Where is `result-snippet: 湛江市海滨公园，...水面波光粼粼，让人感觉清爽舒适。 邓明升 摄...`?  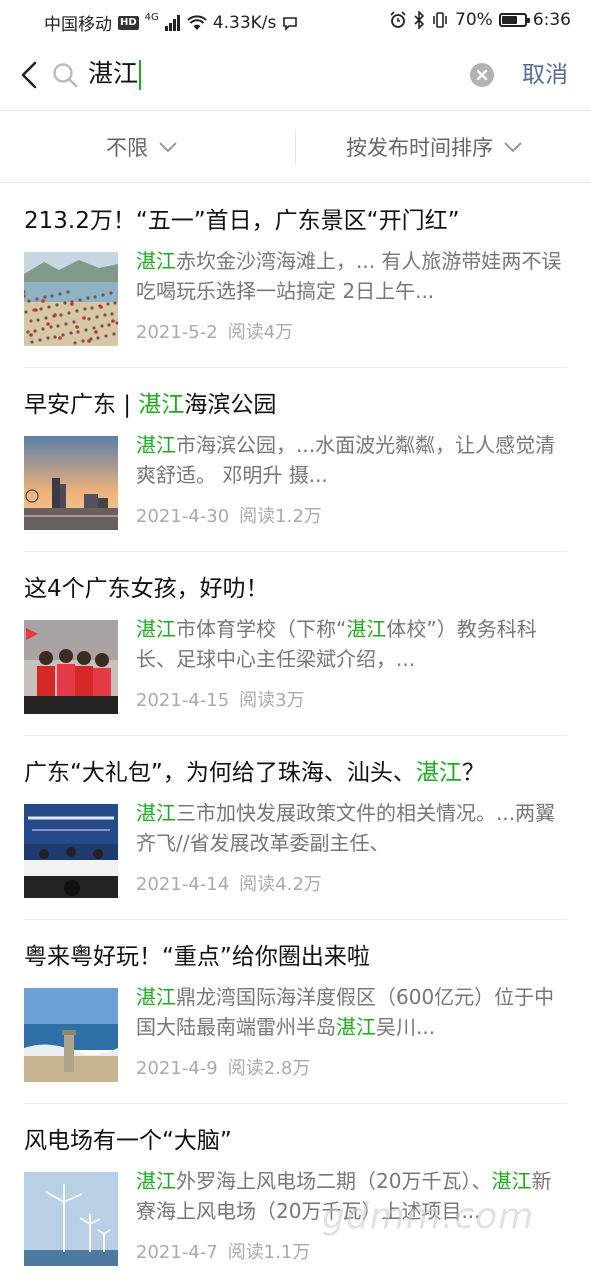 result-snippet: 湛江市海滨公园，...水面波光粼粼，让人感觉清爽舒适。 邓明升 摄... is located at coordinates (351, 460).